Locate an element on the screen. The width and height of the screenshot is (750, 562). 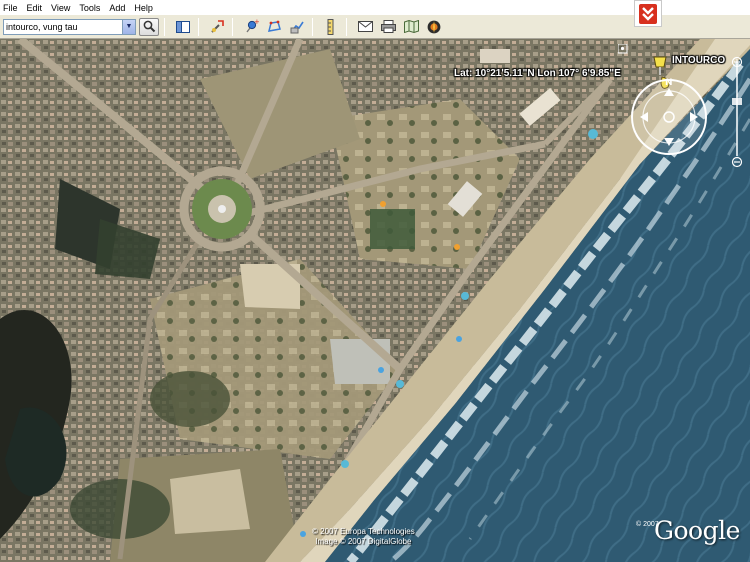
google-logo: © 2007 Google is located at coordinates (691, 533).